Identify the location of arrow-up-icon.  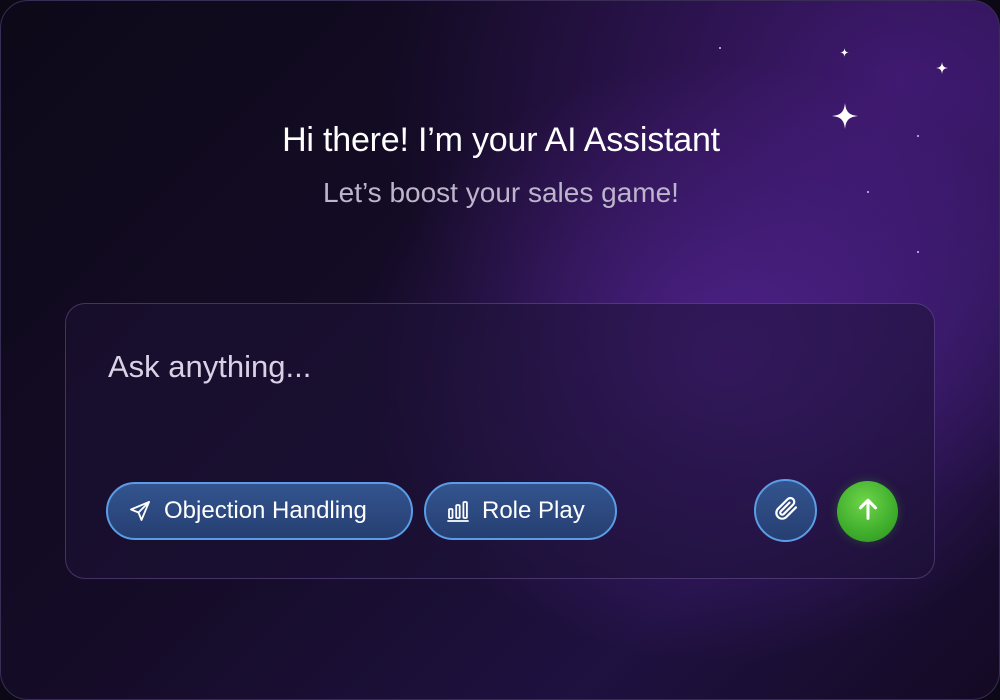
(868, 511).